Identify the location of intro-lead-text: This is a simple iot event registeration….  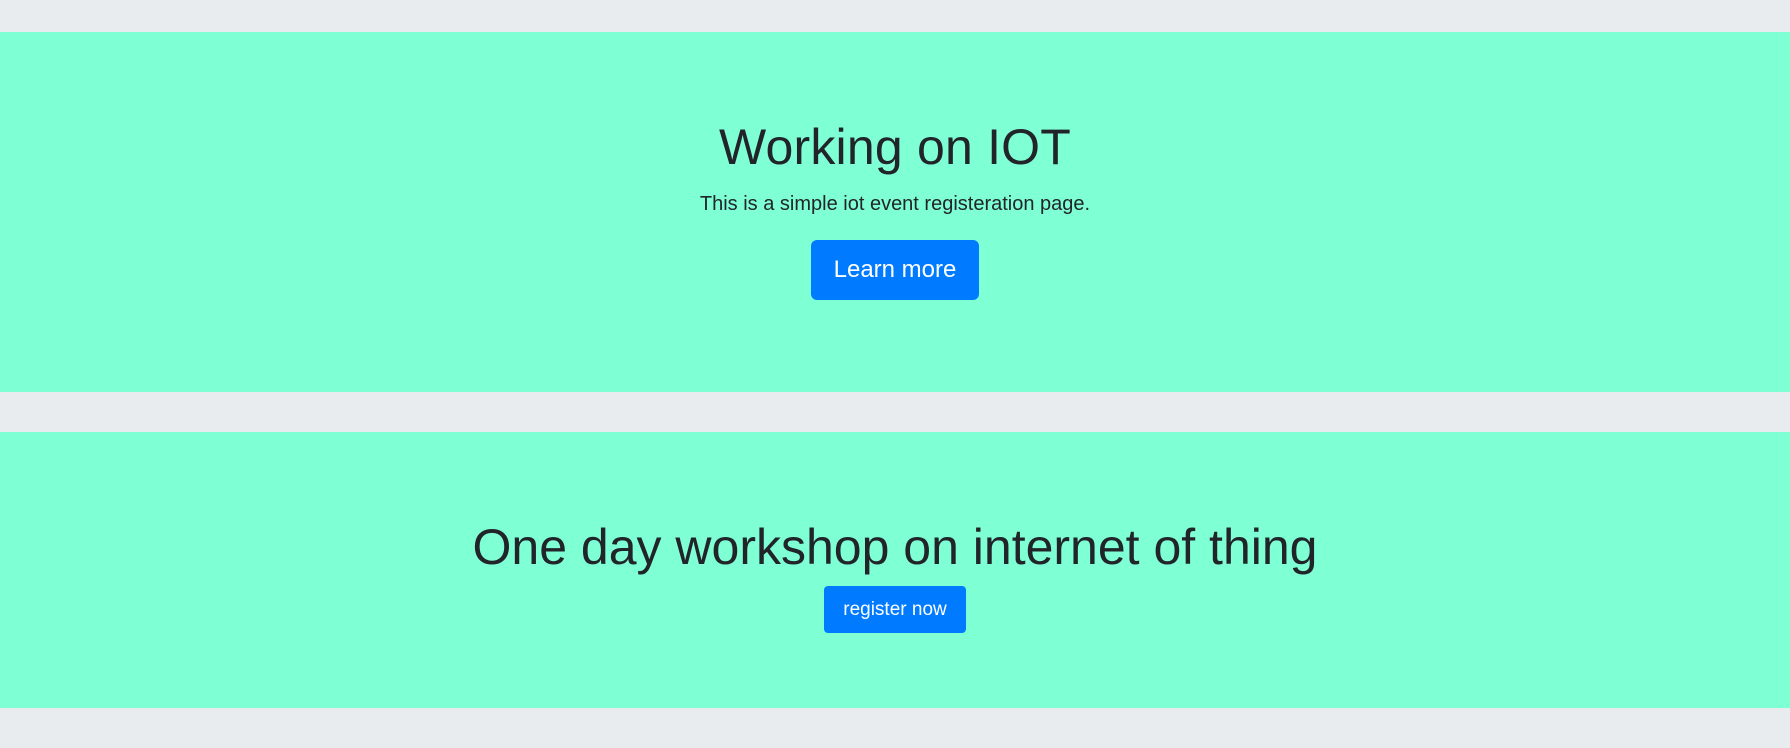
(895, 204).